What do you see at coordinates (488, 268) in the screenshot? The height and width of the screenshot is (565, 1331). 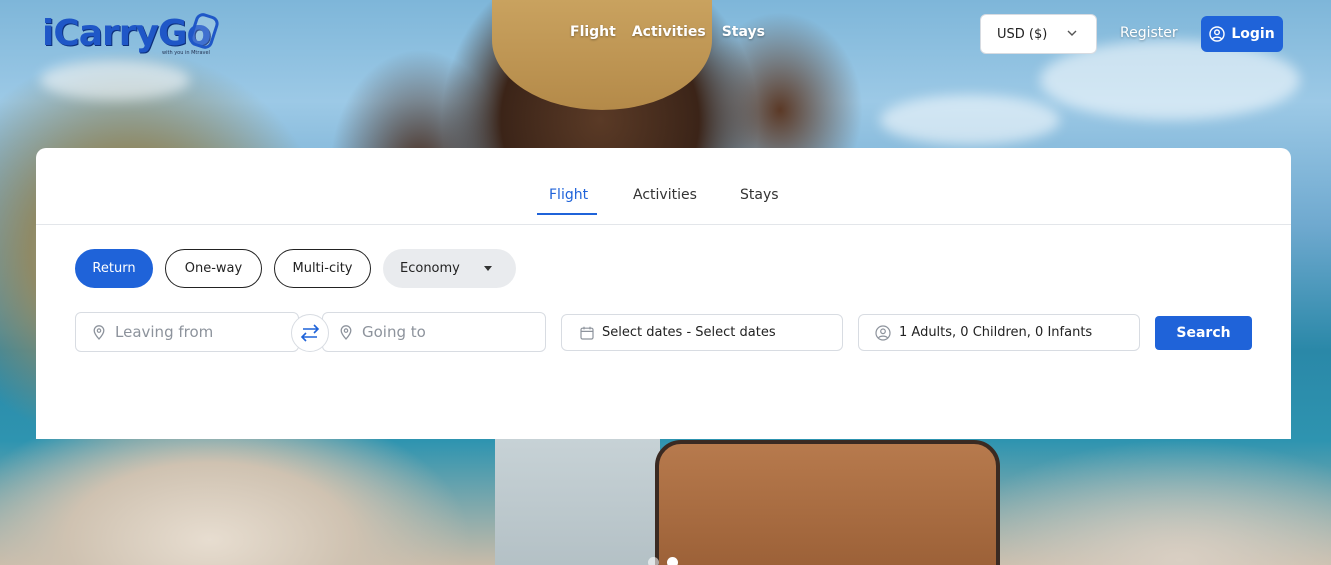 I see `caret-down-icon` at bounding box center [488, 268].